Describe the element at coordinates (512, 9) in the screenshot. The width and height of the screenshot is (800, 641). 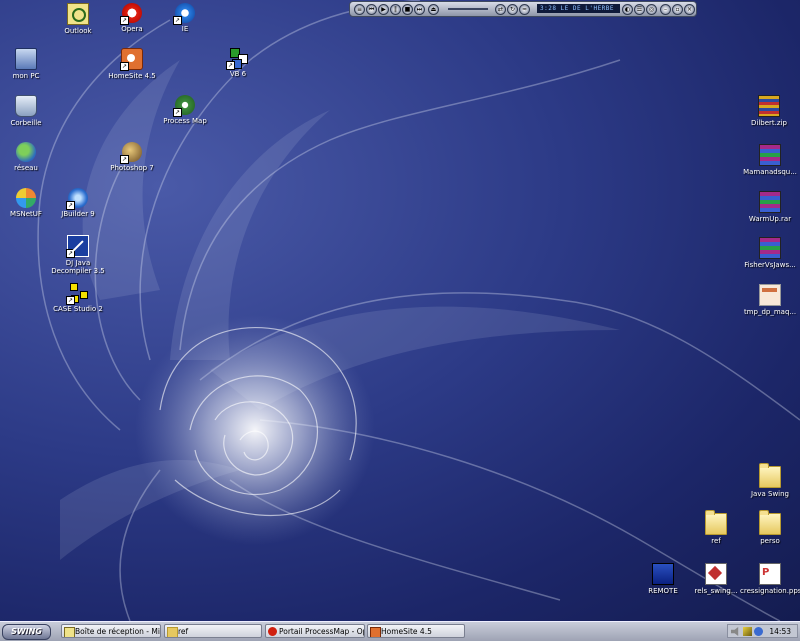
I see `repeat-button: ↻` at that location.